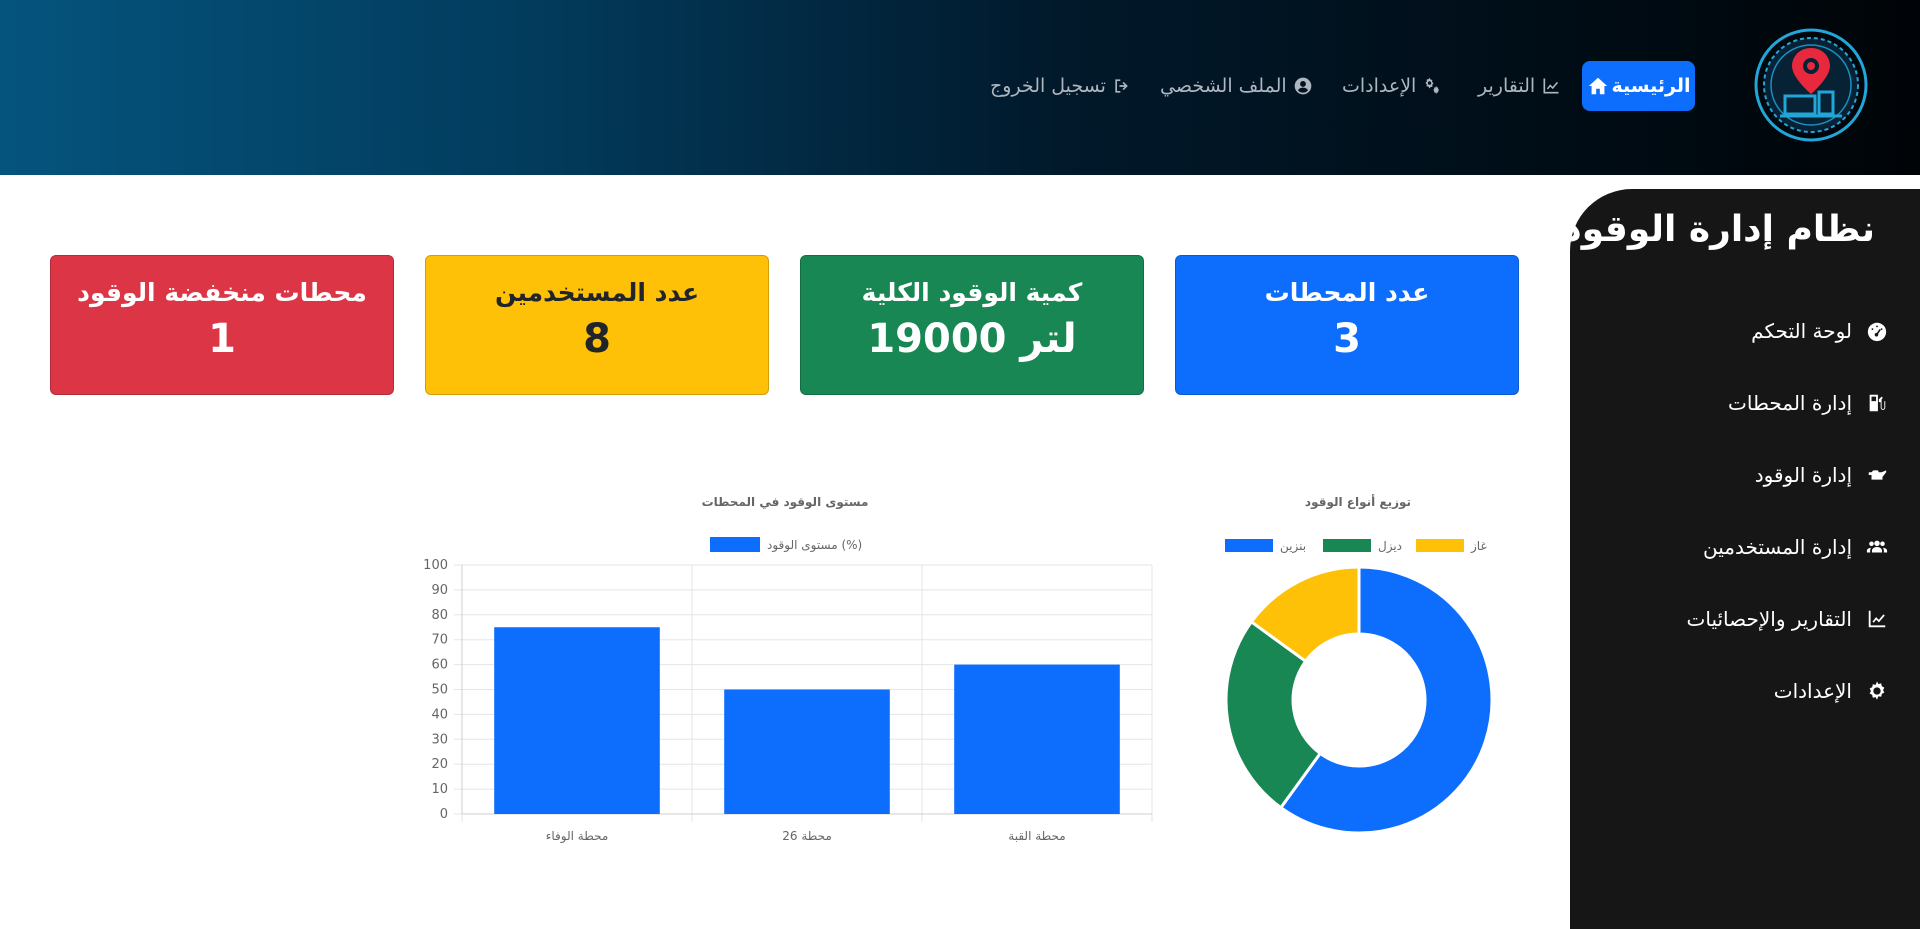  Describe the element at coordinates (1877, 403) in the screenshot. I see `gas-pump-icon` at that location.